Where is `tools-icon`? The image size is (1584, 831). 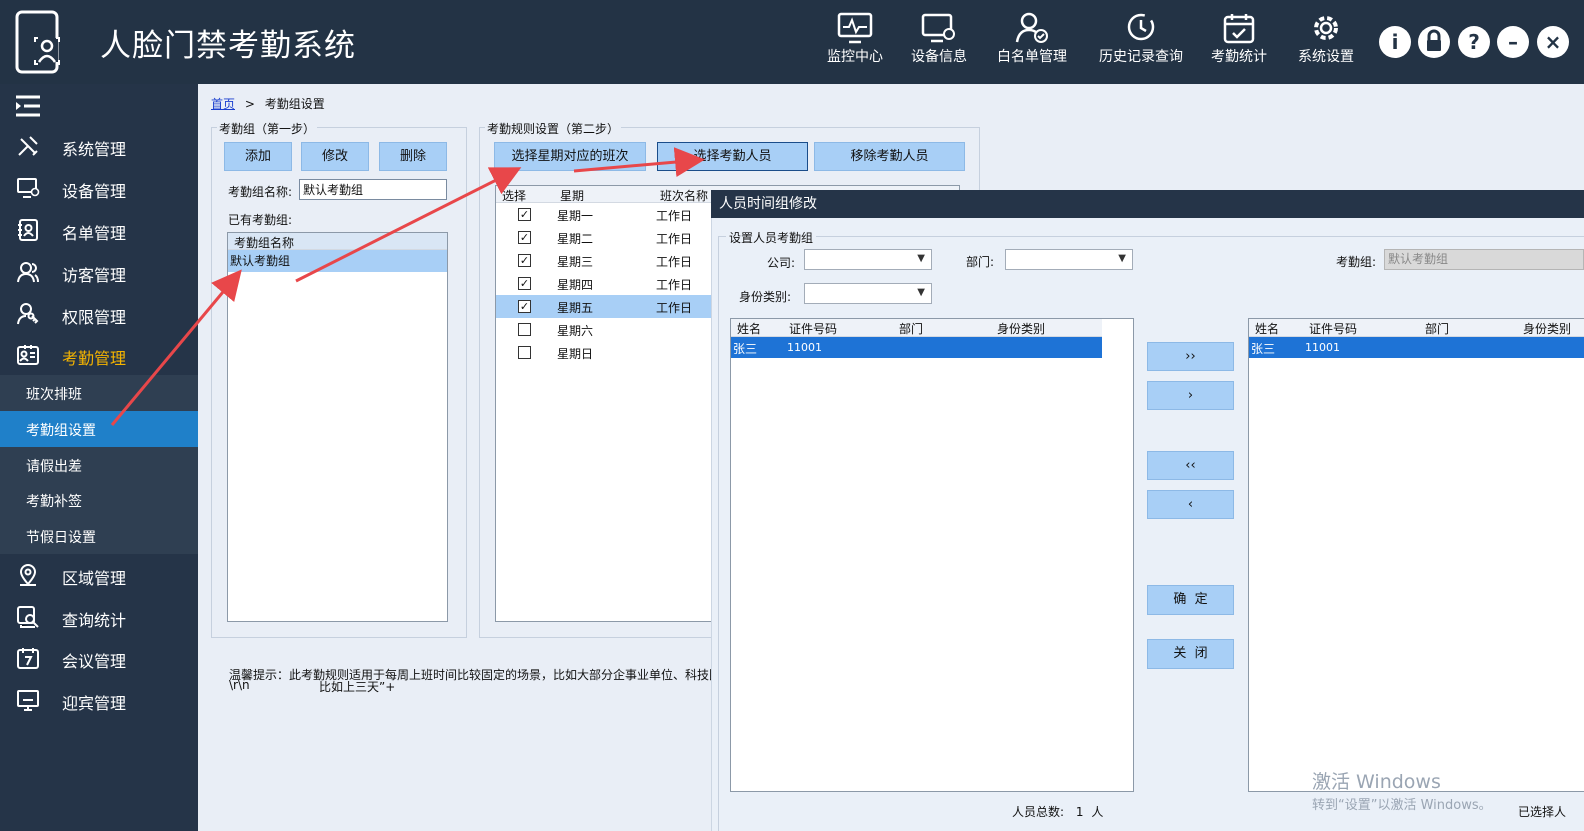
tools-icon is located at coordinates (28, 146).